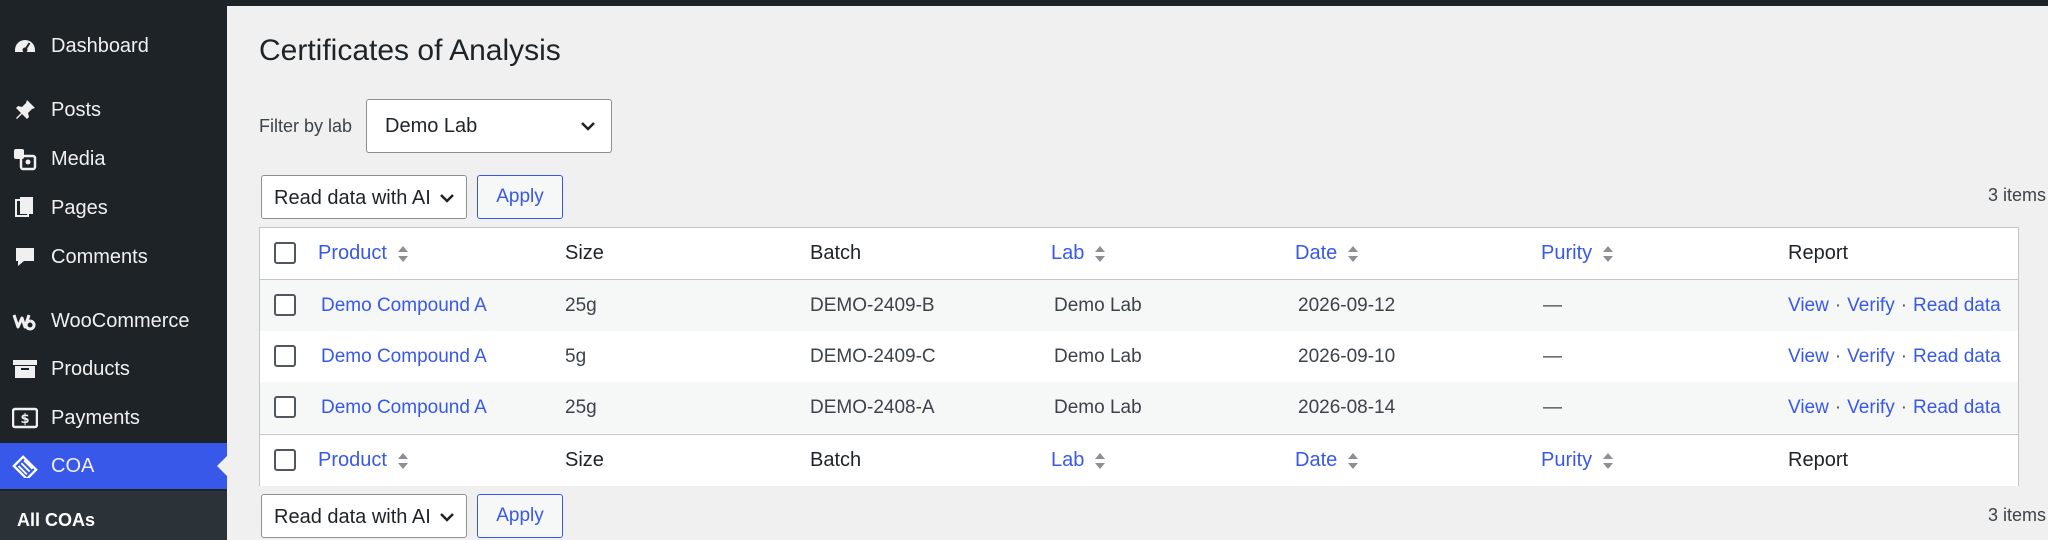 This screenshot has height=540, width=2048. Describe the element at coordinates (306, 126) in the screenshot. I see `filter-label: Filter by lab` at that location.